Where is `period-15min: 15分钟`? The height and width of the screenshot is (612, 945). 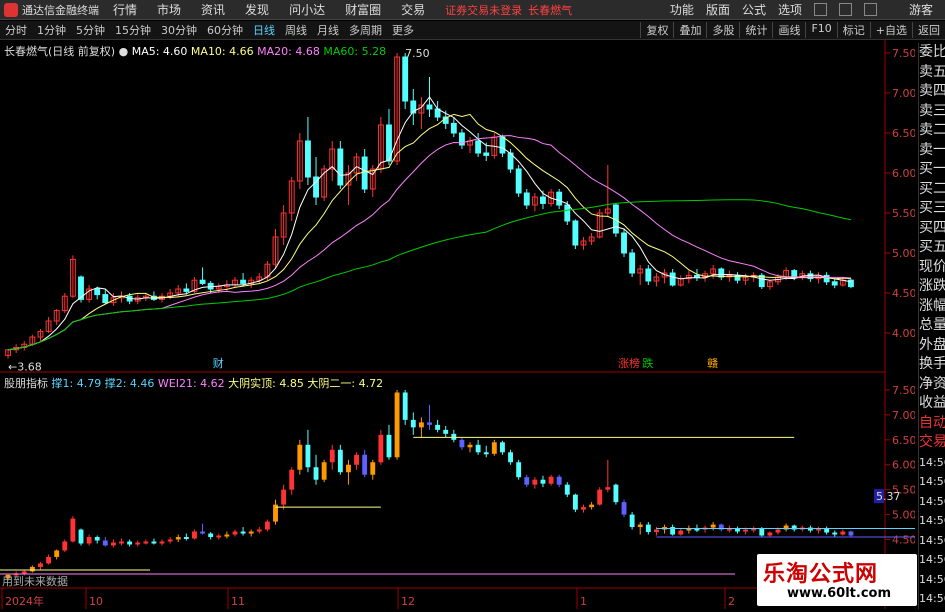 period-15min: 15分钟 is located at coordinates (133, 30).